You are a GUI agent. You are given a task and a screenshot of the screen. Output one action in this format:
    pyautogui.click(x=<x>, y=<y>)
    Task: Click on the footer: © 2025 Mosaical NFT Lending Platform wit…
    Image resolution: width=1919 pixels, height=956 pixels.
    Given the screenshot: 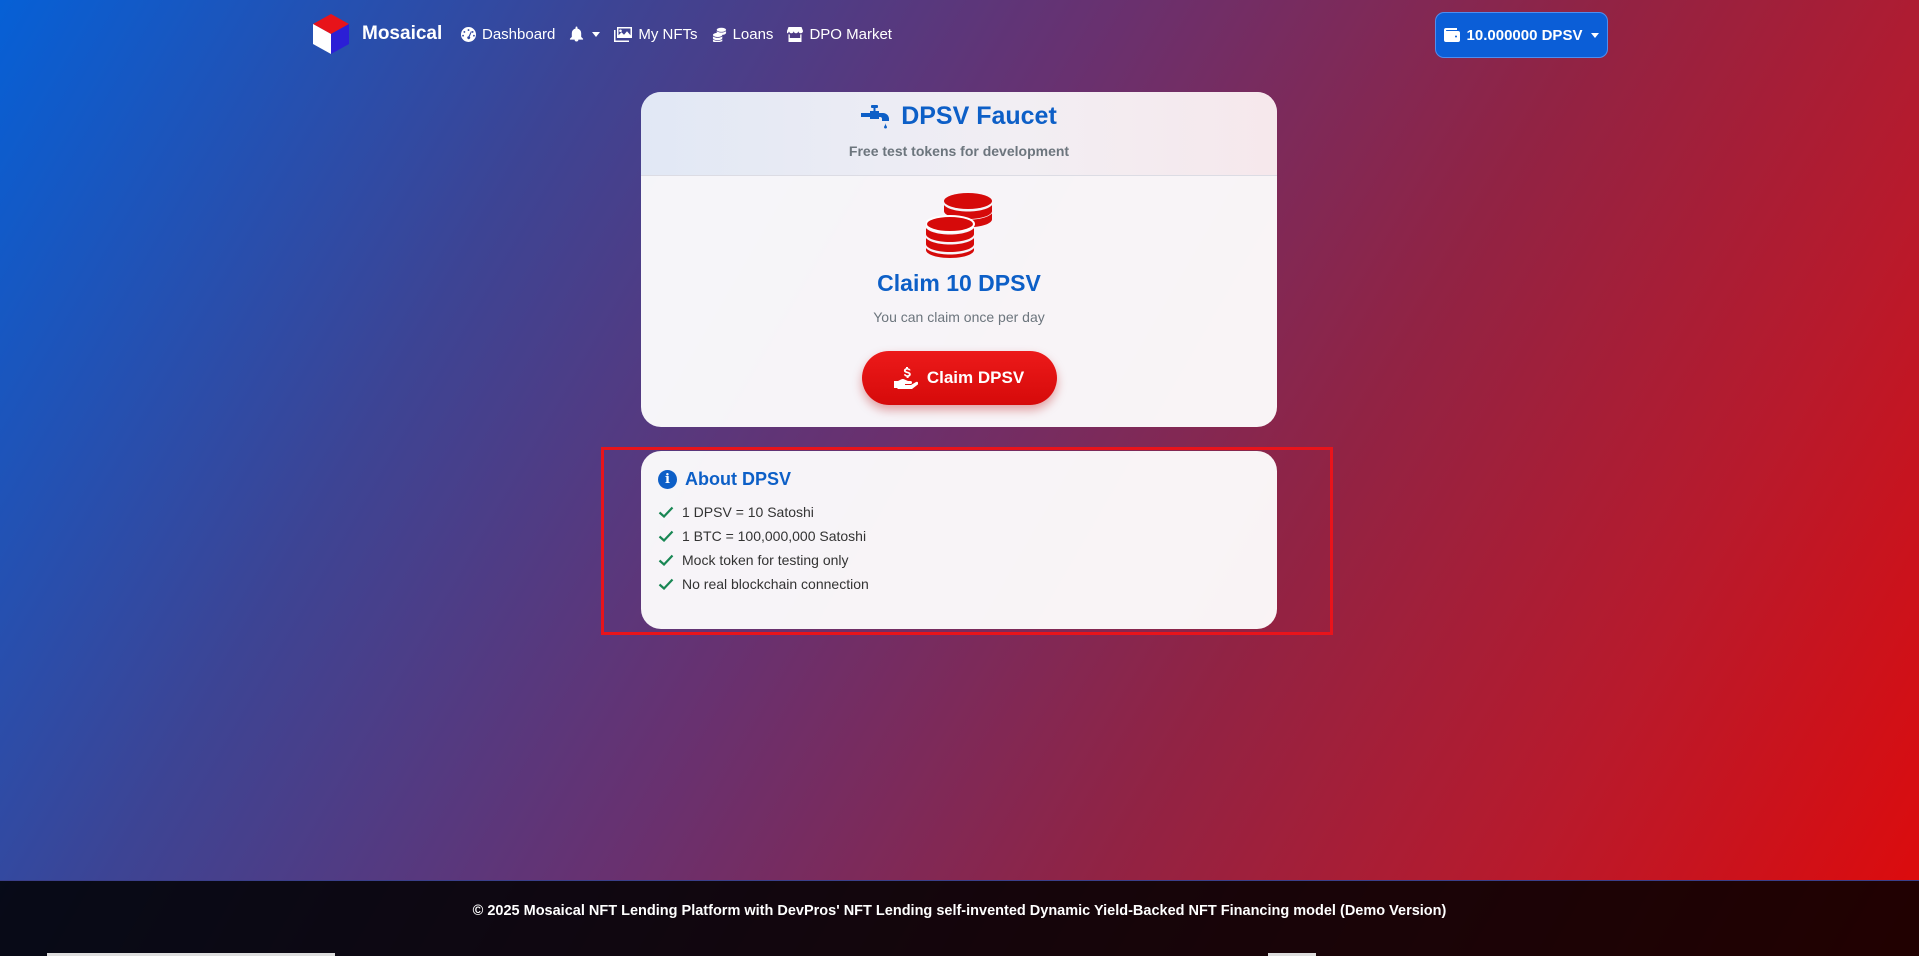 What is the action you would take?
    pyautogui.click(x=959, y=918)
    